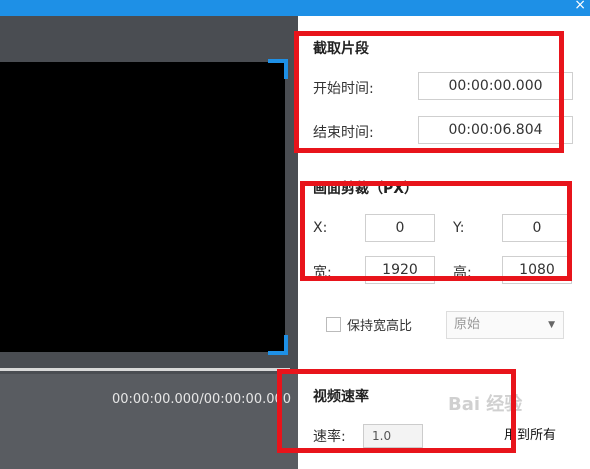  Describe the element at coordinates (343, 89) in the screenshot. I see `start-time-label: 开始时间:` at that location.